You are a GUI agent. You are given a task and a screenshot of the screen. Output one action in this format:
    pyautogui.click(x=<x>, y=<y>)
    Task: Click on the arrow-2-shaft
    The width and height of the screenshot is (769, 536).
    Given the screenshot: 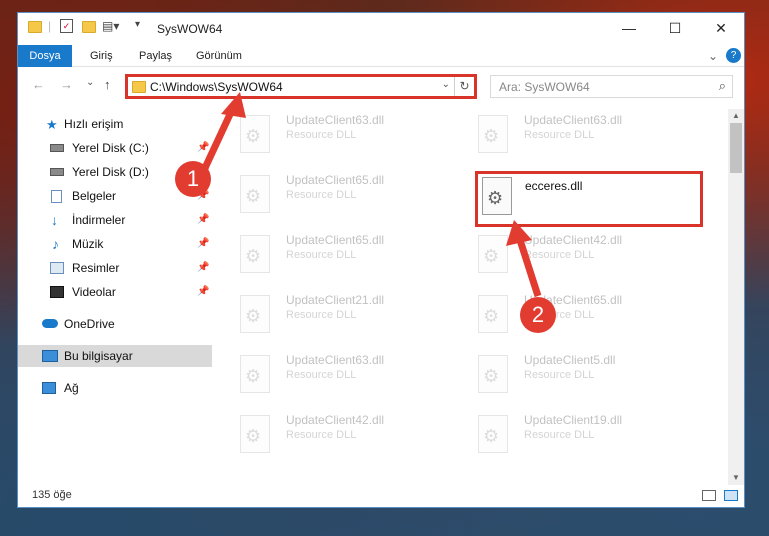 What is the action you would take?
    pyautogui.click(x=529, y=268)
    